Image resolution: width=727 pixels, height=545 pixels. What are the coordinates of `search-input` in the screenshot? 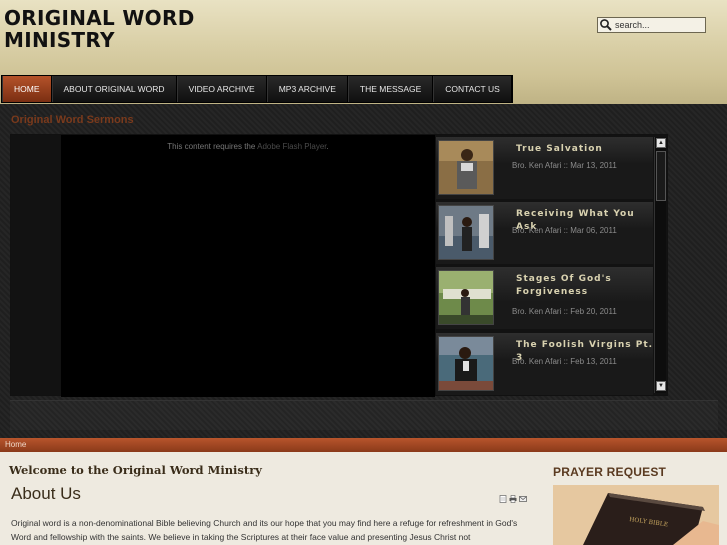 It's located at (658, 25).